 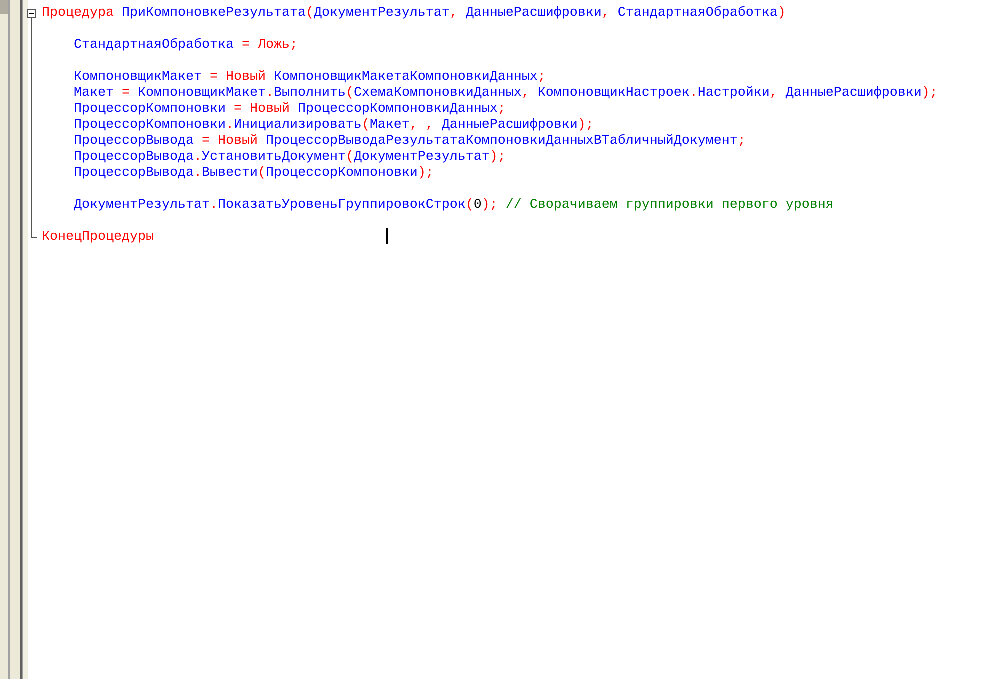 What do you see at coordinates (309, 78) in the screenshot?
I see `code-line: КомпоновщикМакет = Новый КомпоновщикМакетаКомпоновкиДанных;` at bounding box center [309, 78].